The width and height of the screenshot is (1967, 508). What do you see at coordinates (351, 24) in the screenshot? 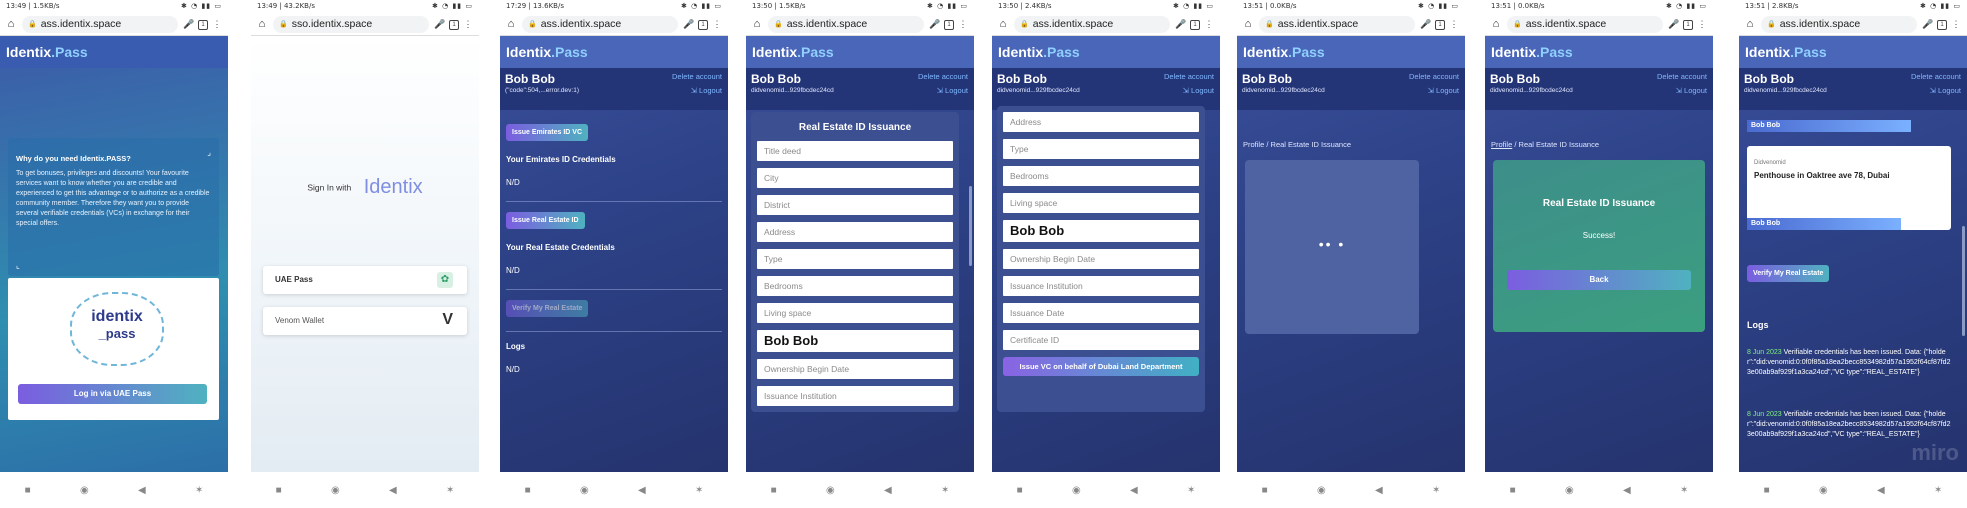
I see `url-field: 🔒 sso.identix.space` at bounding box center [351, 24].